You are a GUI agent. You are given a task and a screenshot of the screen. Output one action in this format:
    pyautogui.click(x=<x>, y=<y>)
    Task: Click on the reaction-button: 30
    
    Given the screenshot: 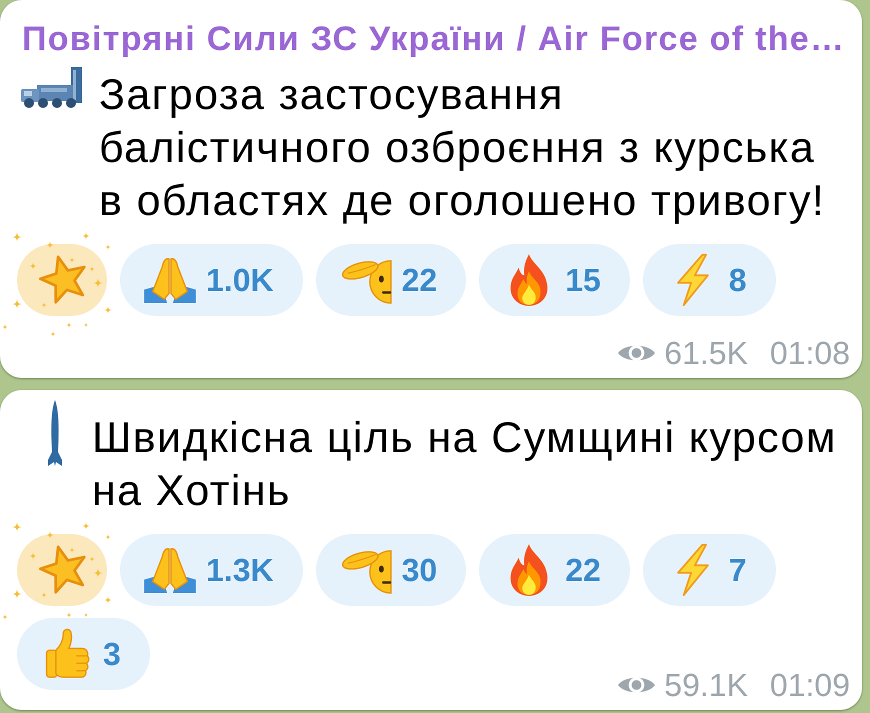 What is the action you would take?
    pyautogui.click(x=391, y=570)
    